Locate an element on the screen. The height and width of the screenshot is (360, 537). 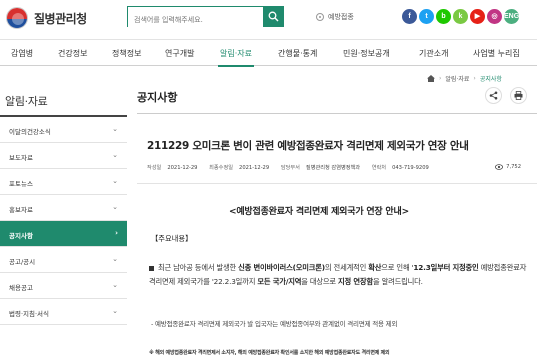
sidebar-item-label: 법령·지침·서식 is located at coordinates (29, 314).